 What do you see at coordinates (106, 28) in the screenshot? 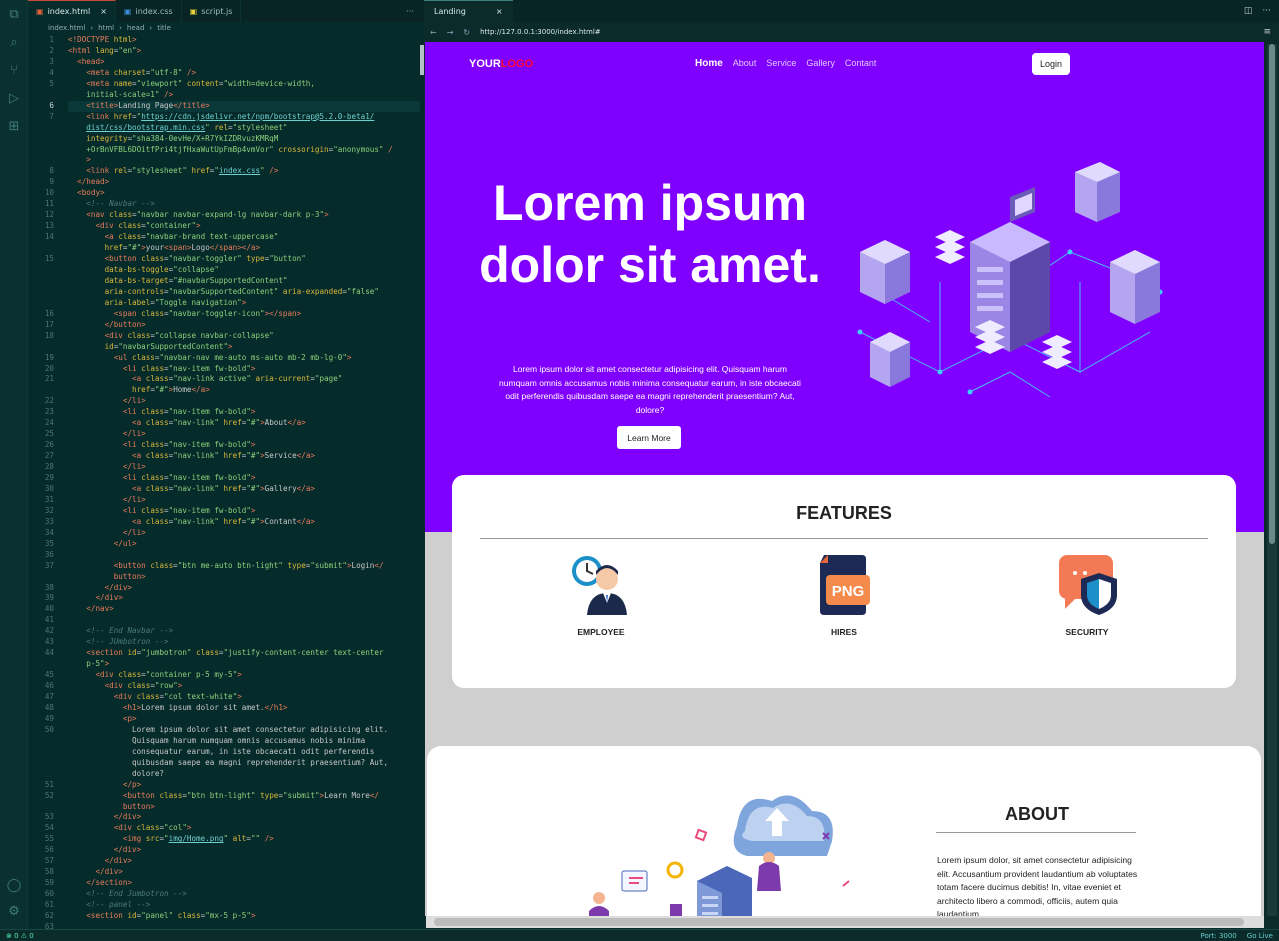
I see `breadcrumb-item: html` at bounding box center [106, 28].